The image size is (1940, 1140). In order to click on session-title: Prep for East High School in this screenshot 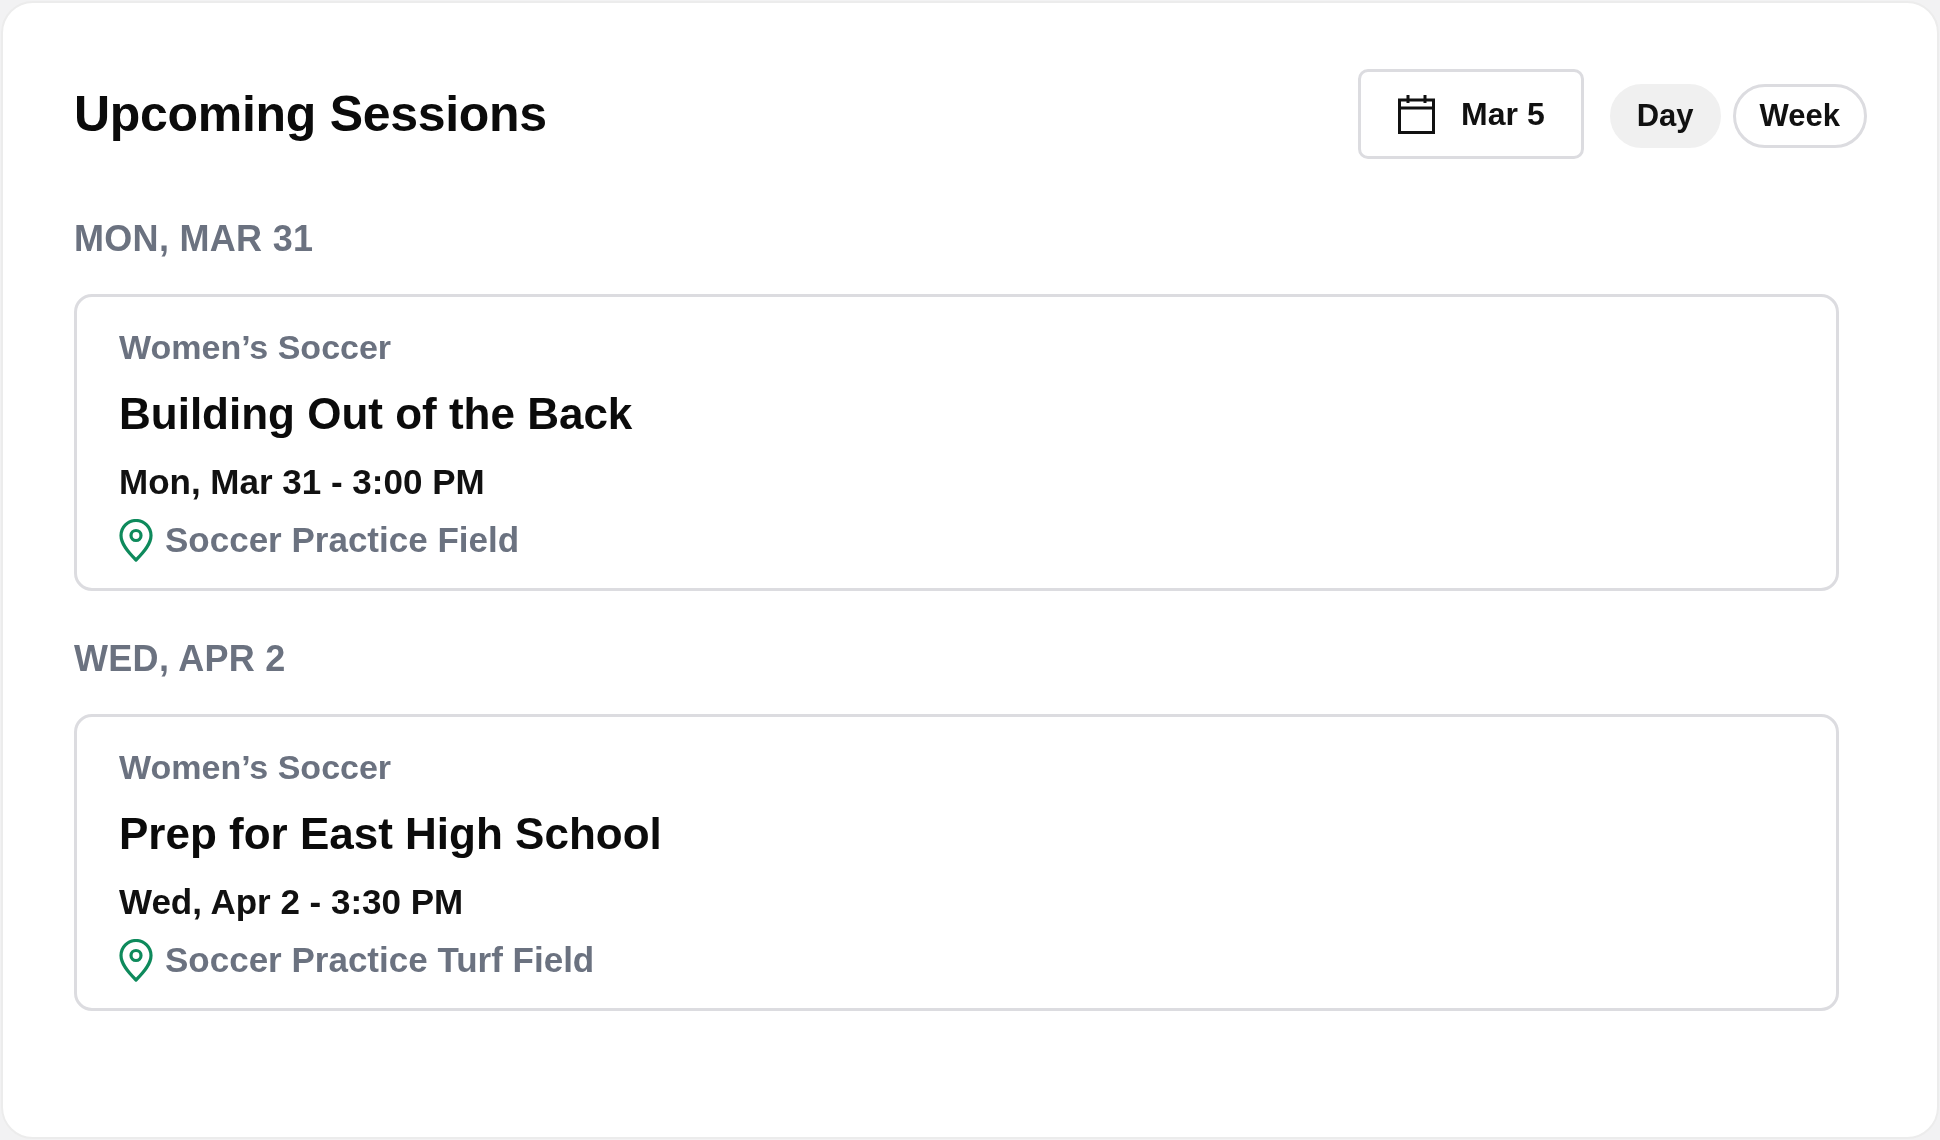, I will do `click(390, 833)`.